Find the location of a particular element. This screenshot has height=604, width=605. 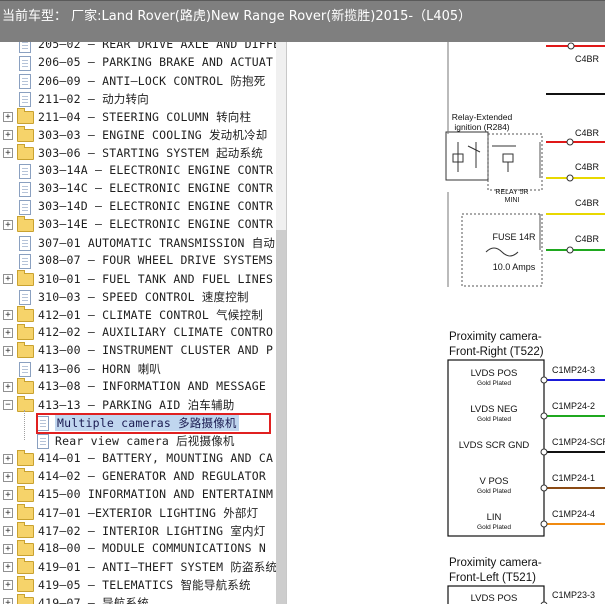

tree-item-label: 310—03 — SPEED CONTROL 速度控制 is located at coordinates (143, 297).